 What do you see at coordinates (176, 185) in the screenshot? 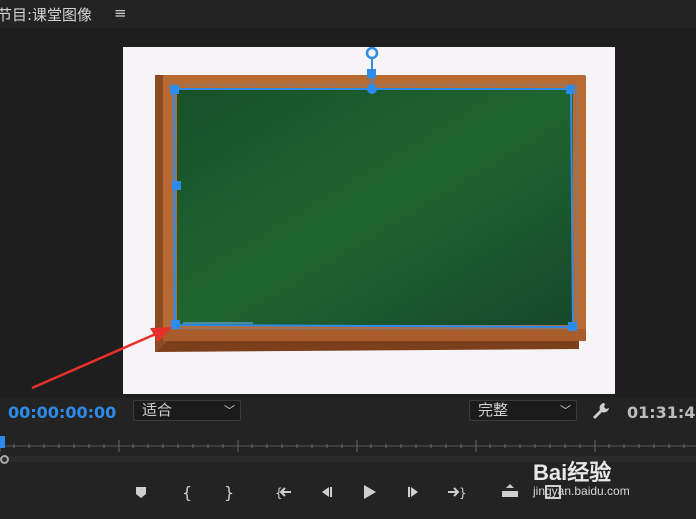
I see `handle-left-center` at bounding box center [176, 185].